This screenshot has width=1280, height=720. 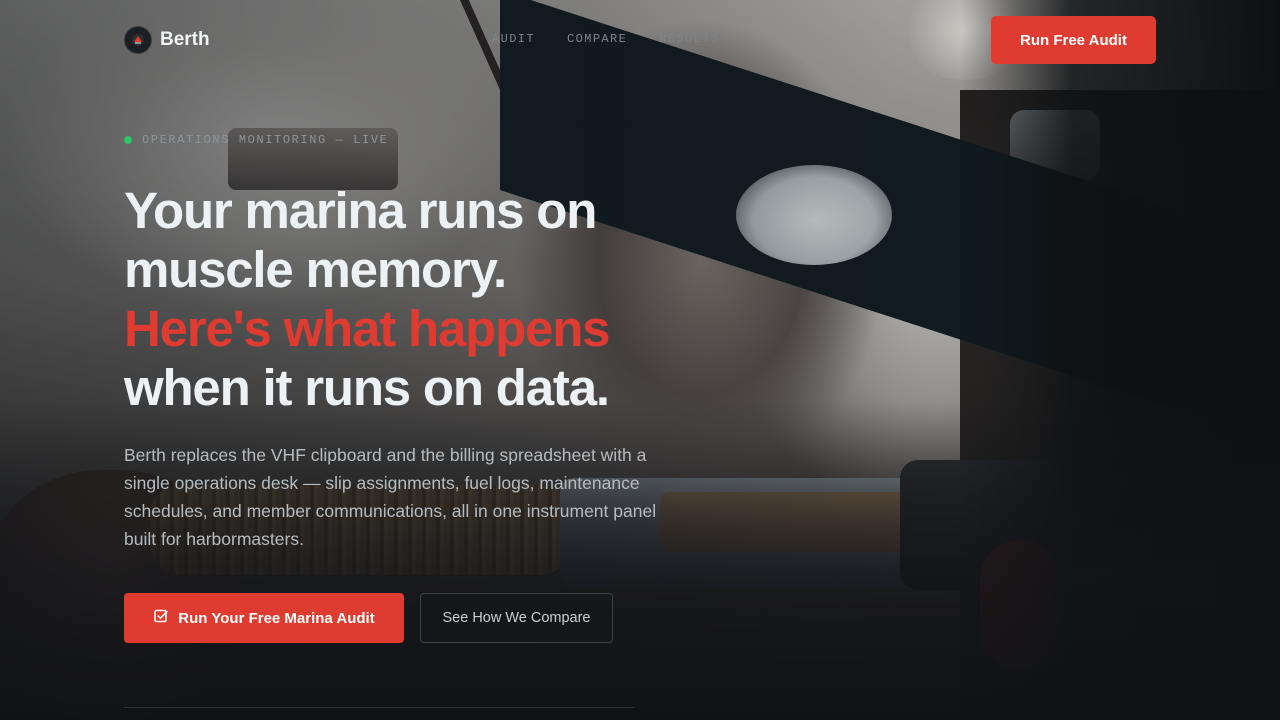 I want to click on headline-line-4: when it runs on data., so click(x=367, y=387).